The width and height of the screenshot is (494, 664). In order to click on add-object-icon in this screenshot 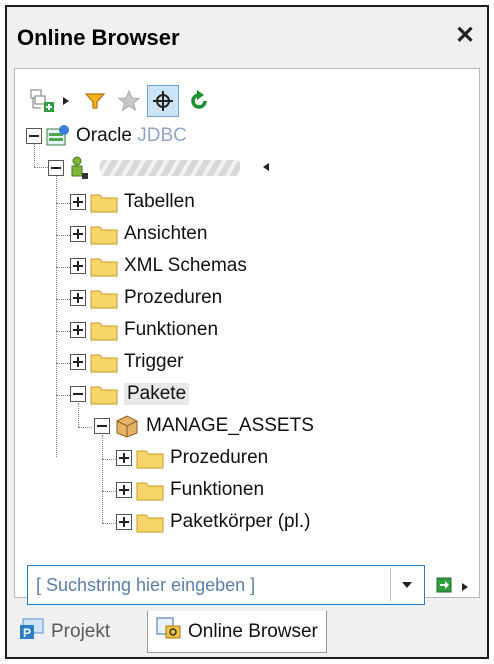, I will do `click(42, 100)`.